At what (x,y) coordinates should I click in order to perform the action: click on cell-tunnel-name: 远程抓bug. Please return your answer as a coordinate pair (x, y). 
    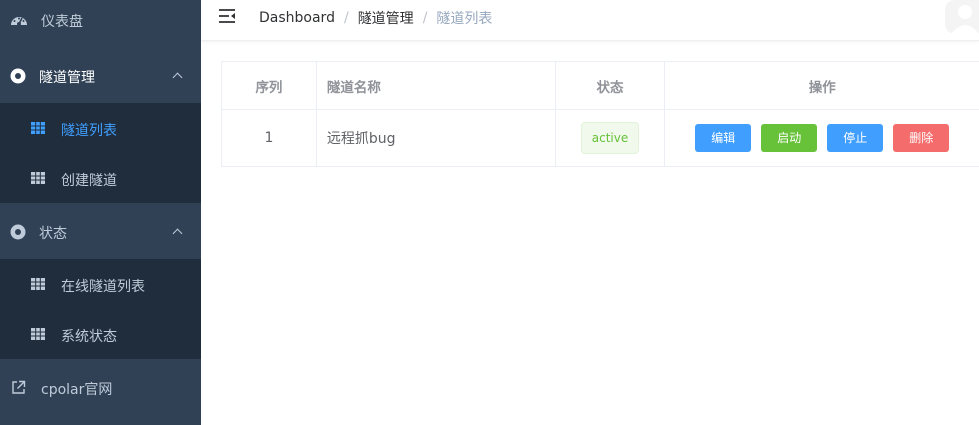
    Looking at the image, I should click on (436, 138).